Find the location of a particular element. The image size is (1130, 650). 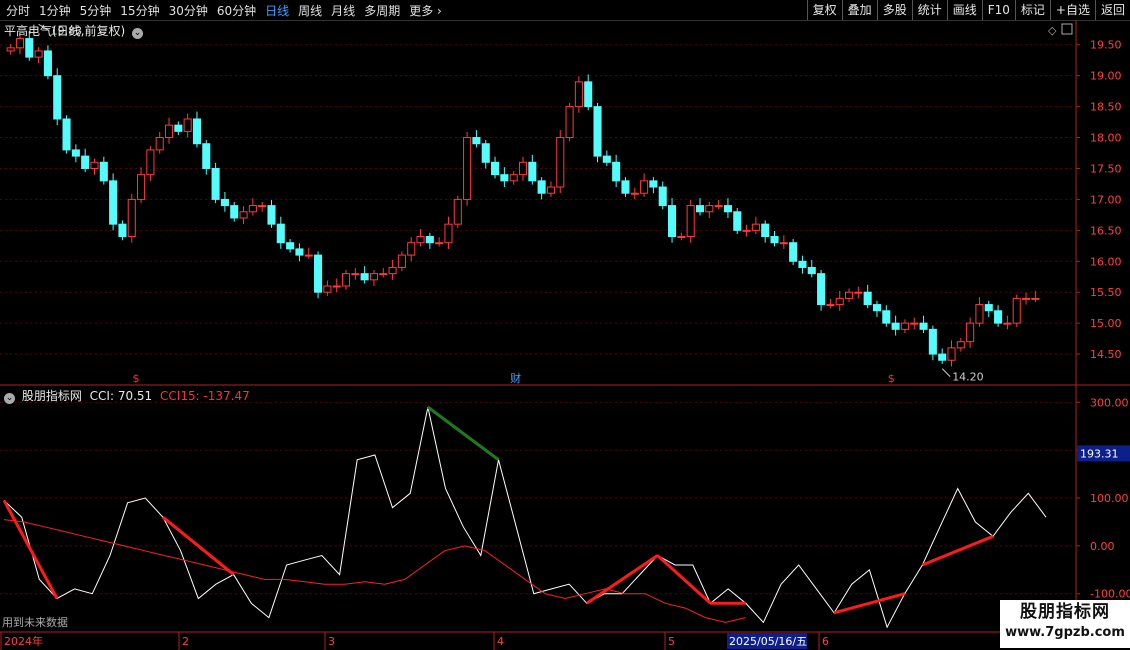

toolbar-button: 叠加 is located at coordinates (859, 10).